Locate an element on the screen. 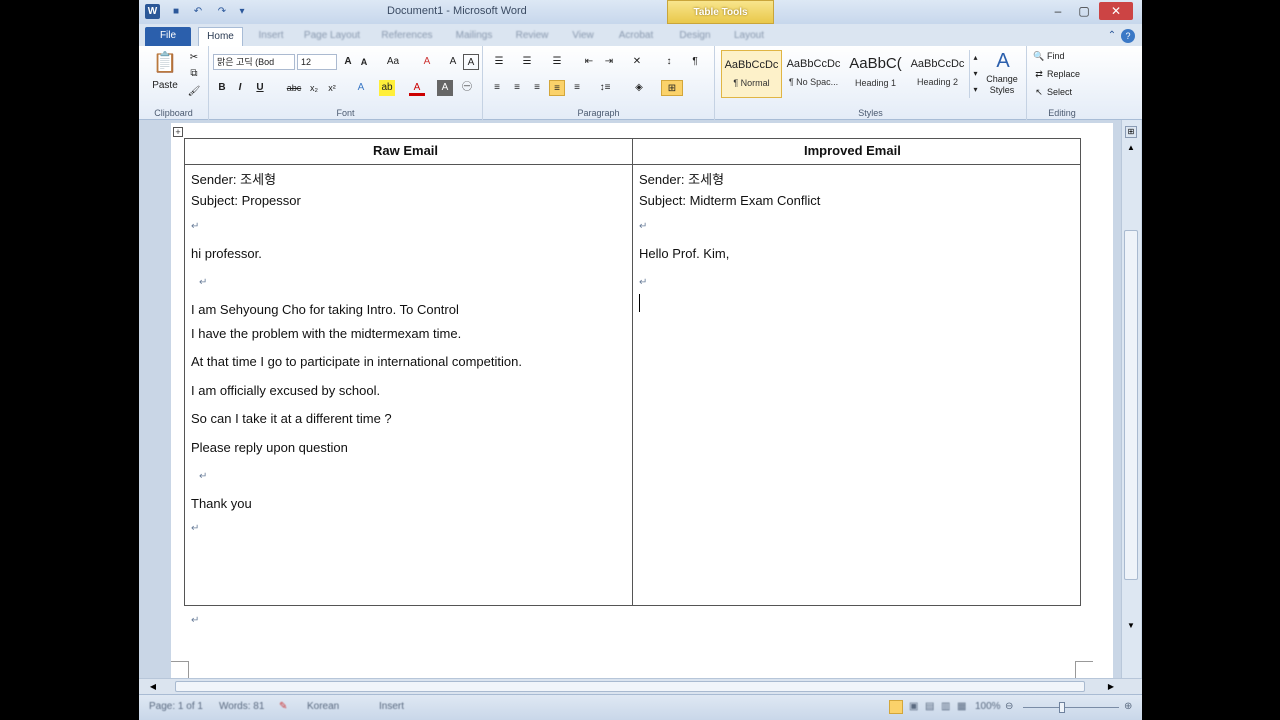 This screenshot has height=720, width=1280. zoom-level: 100% is located at coordinates (988, 706).